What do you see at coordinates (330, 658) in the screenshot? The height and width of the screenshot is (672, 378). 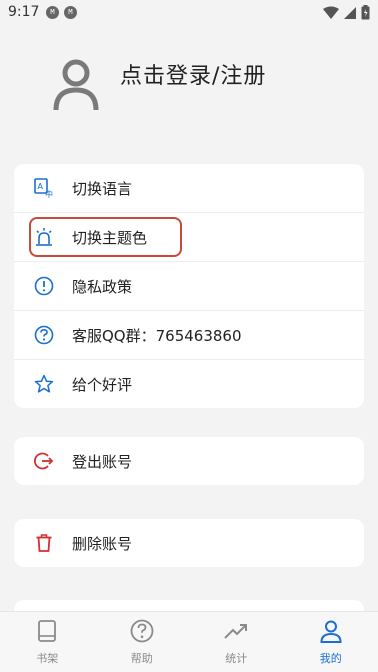 I see `tab-label: 我的` at bounding box center [330, 658].